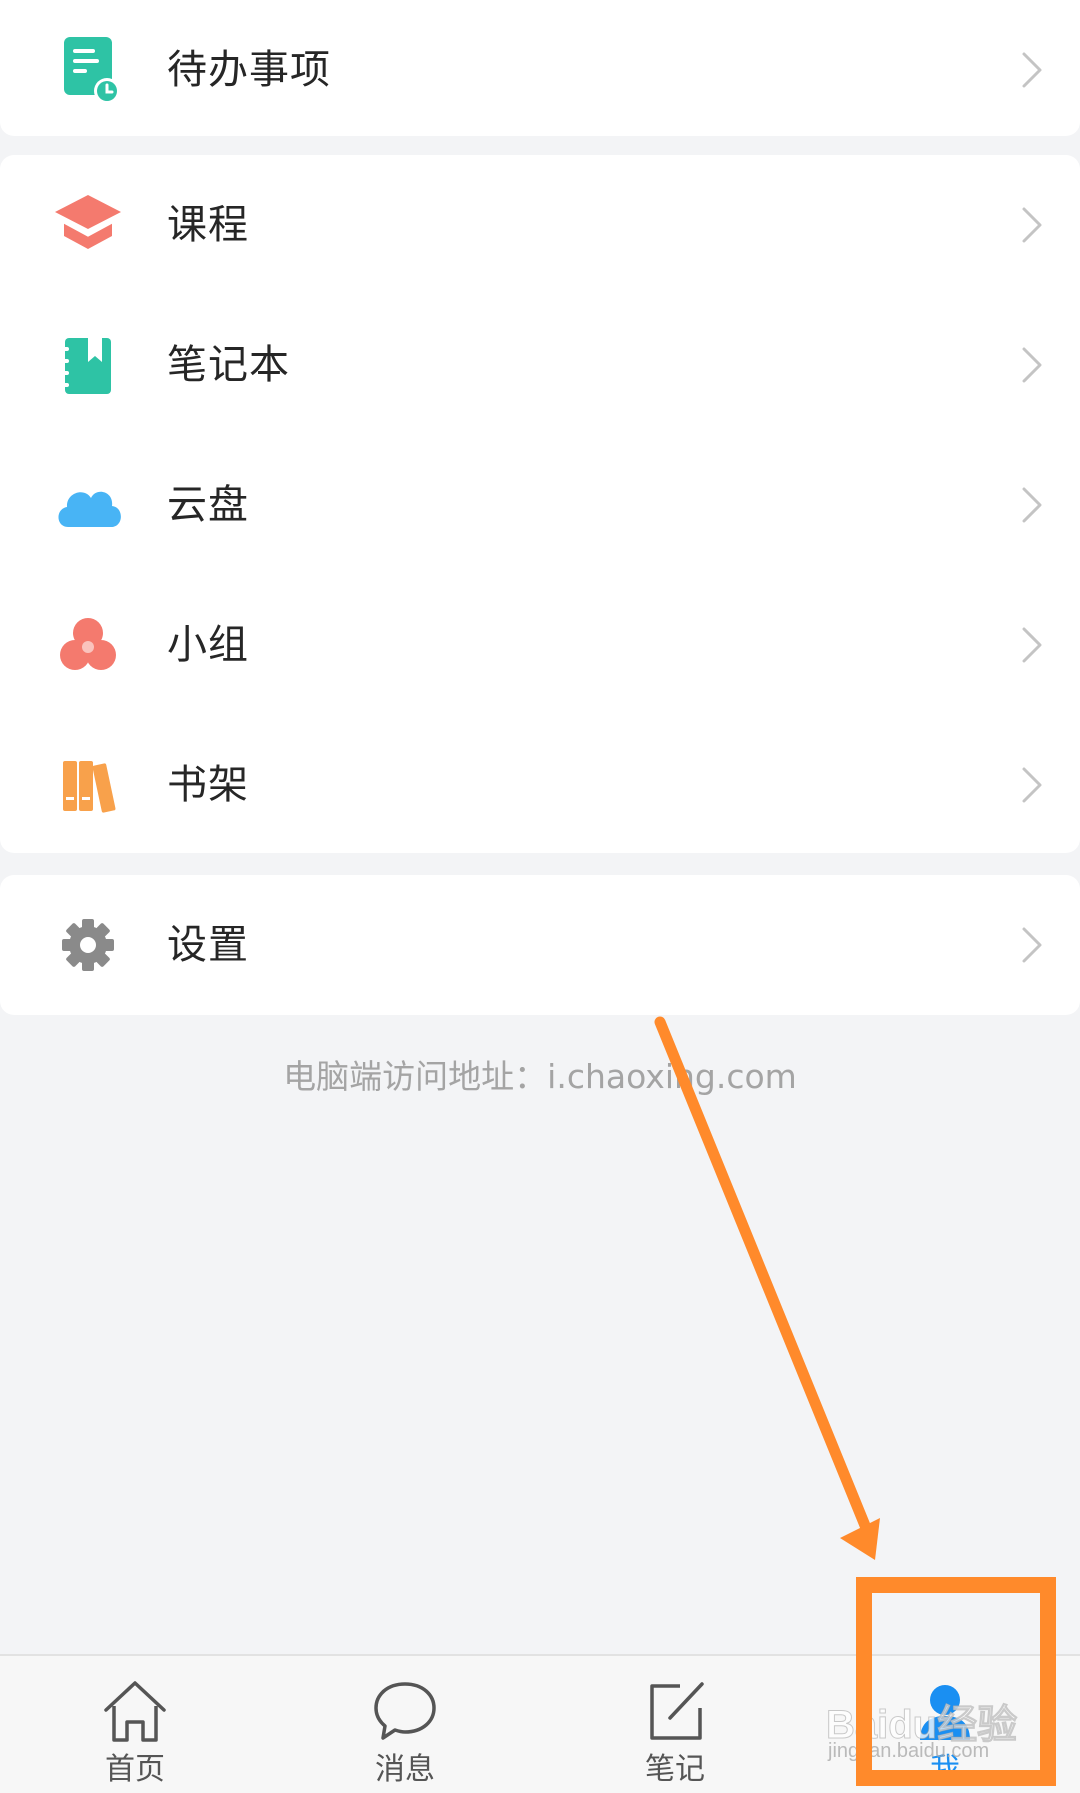 This screenshot has width=1080, height=1793. I want to click on menu-label-notebook: 笔记本, so click(228, 365).